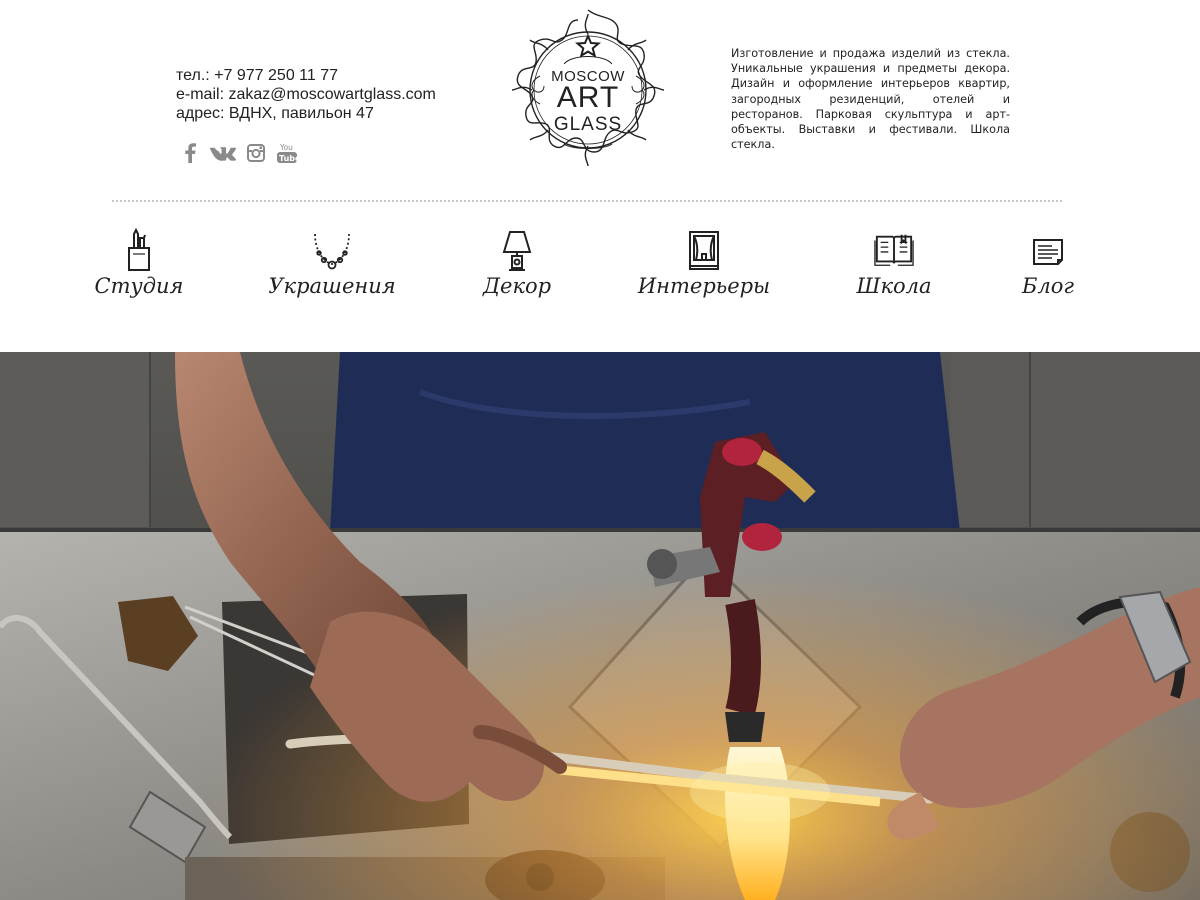 The width and height of the screenshot is (1200, 900). I want to click on nav-item-school: Школа, so click(894, 263).